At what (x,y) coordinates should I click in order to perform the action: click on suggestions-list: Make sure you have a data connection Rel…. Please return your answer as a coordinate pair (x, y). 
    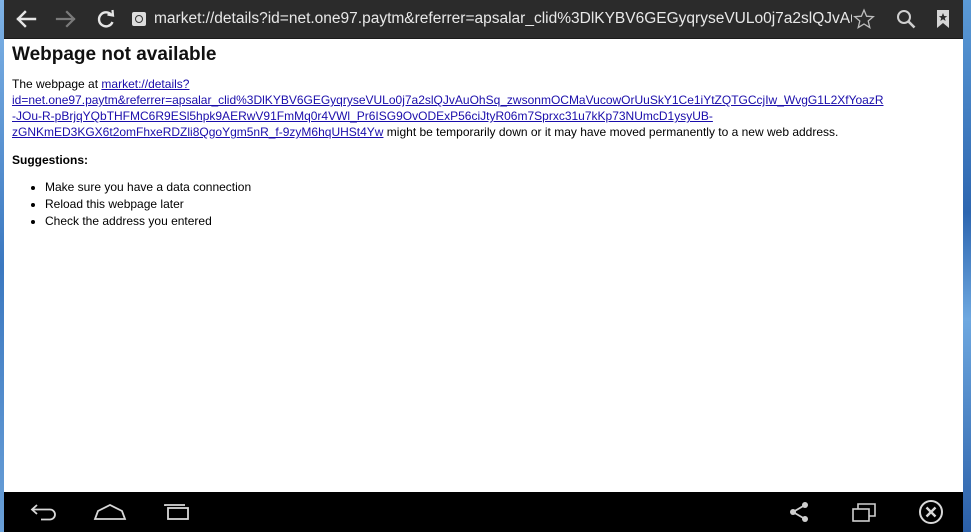
    Looking at the image, I should click on (483, 204).